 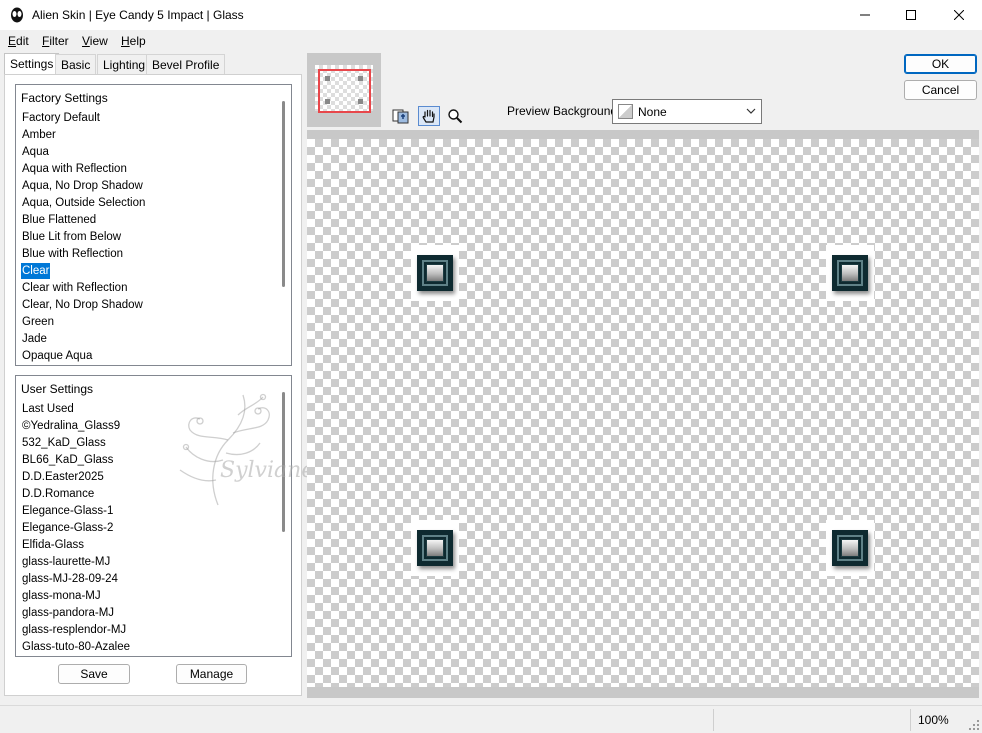 I want to click on user-settings-header: User Settings, so click(x=57, y=389).